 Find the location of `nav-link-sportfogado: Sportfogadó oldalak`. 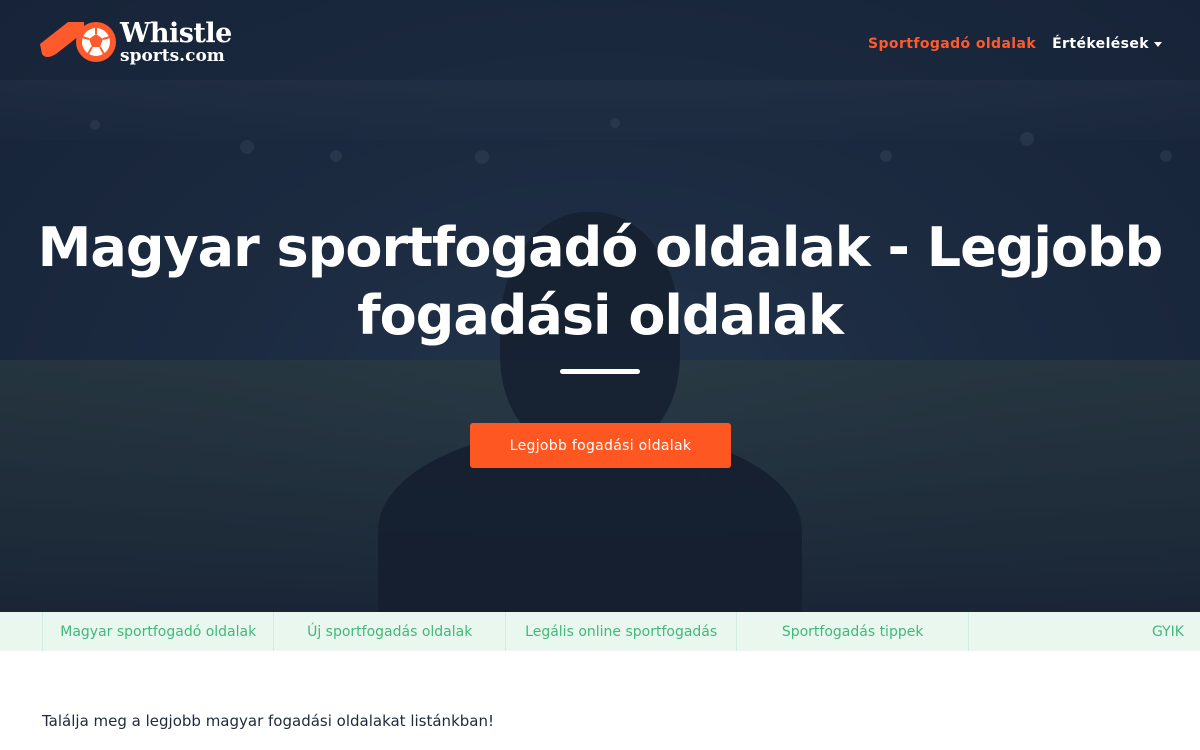

nav-link-sportfogado: Sportfogadó oldalak is located at coordinates (952, 44).